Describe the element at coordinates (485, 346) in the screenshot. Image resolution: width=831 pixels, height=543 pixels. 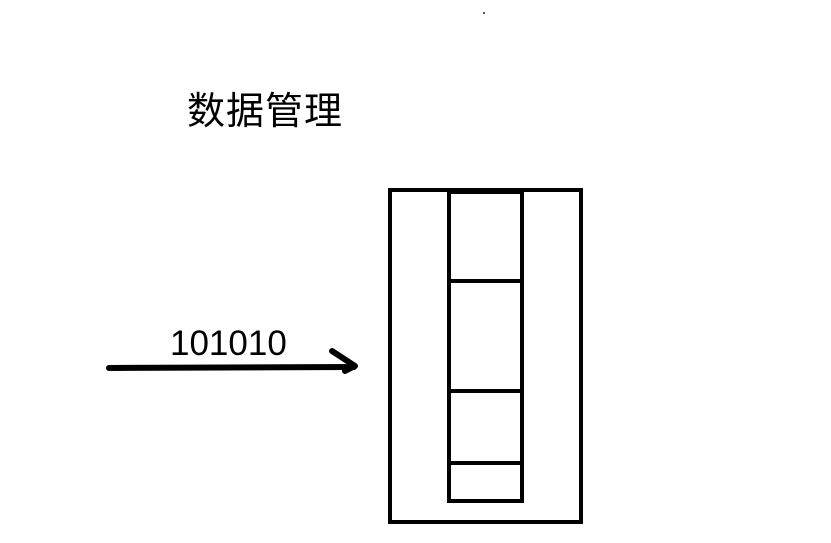
I see `storage-column` at that location.